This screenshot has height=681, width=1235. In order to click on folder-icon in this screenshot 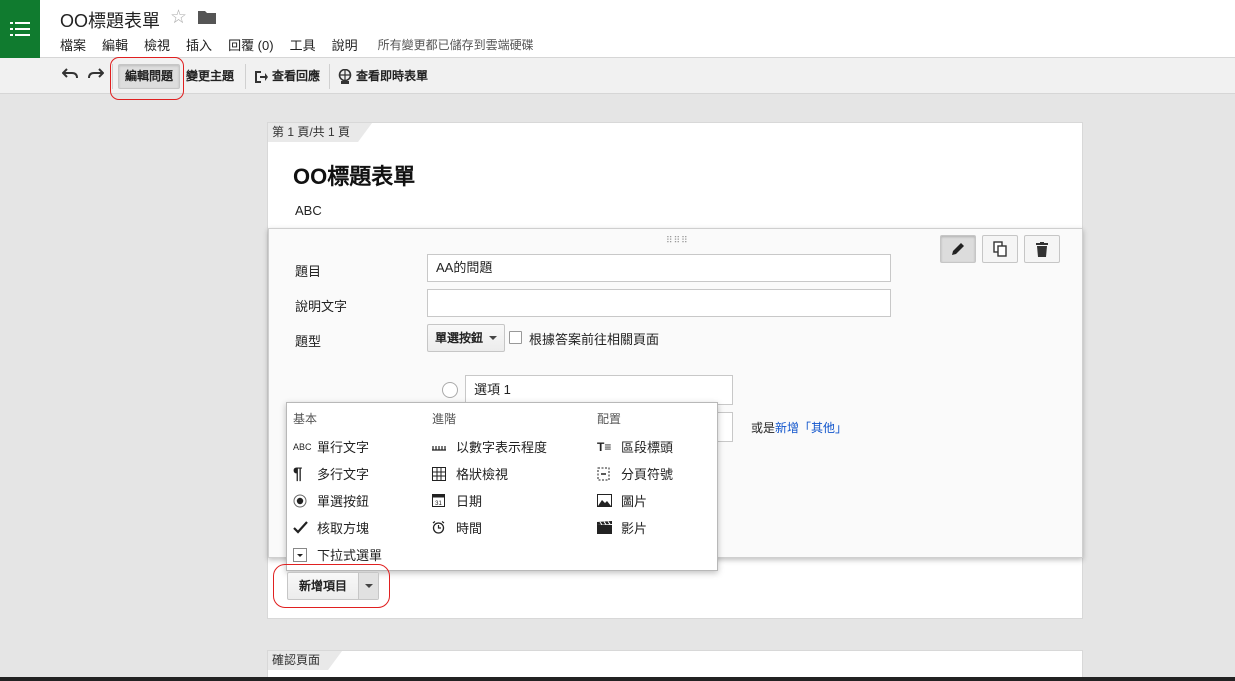, I will do `click(207, 18)`.